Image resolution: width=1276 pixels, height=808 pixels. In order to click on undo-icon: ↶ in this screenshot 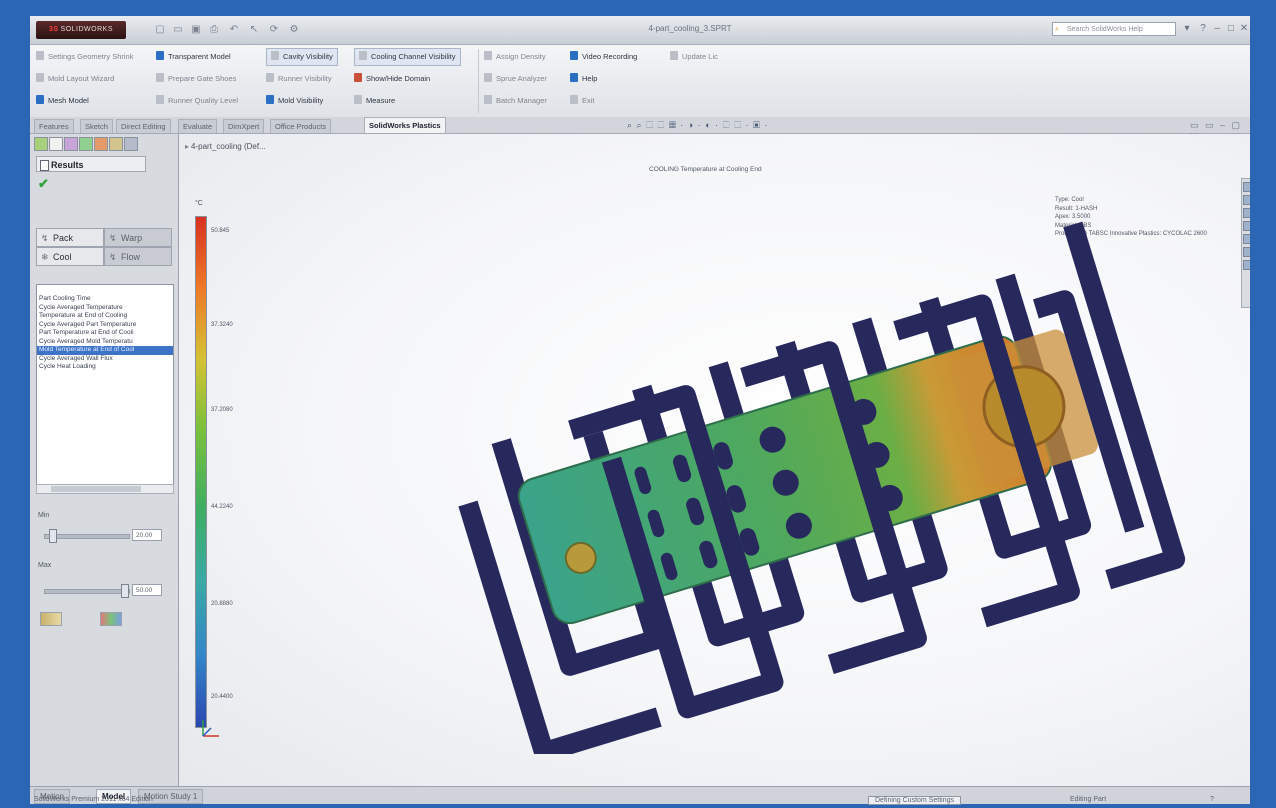, I will do `click(234, 30)`.